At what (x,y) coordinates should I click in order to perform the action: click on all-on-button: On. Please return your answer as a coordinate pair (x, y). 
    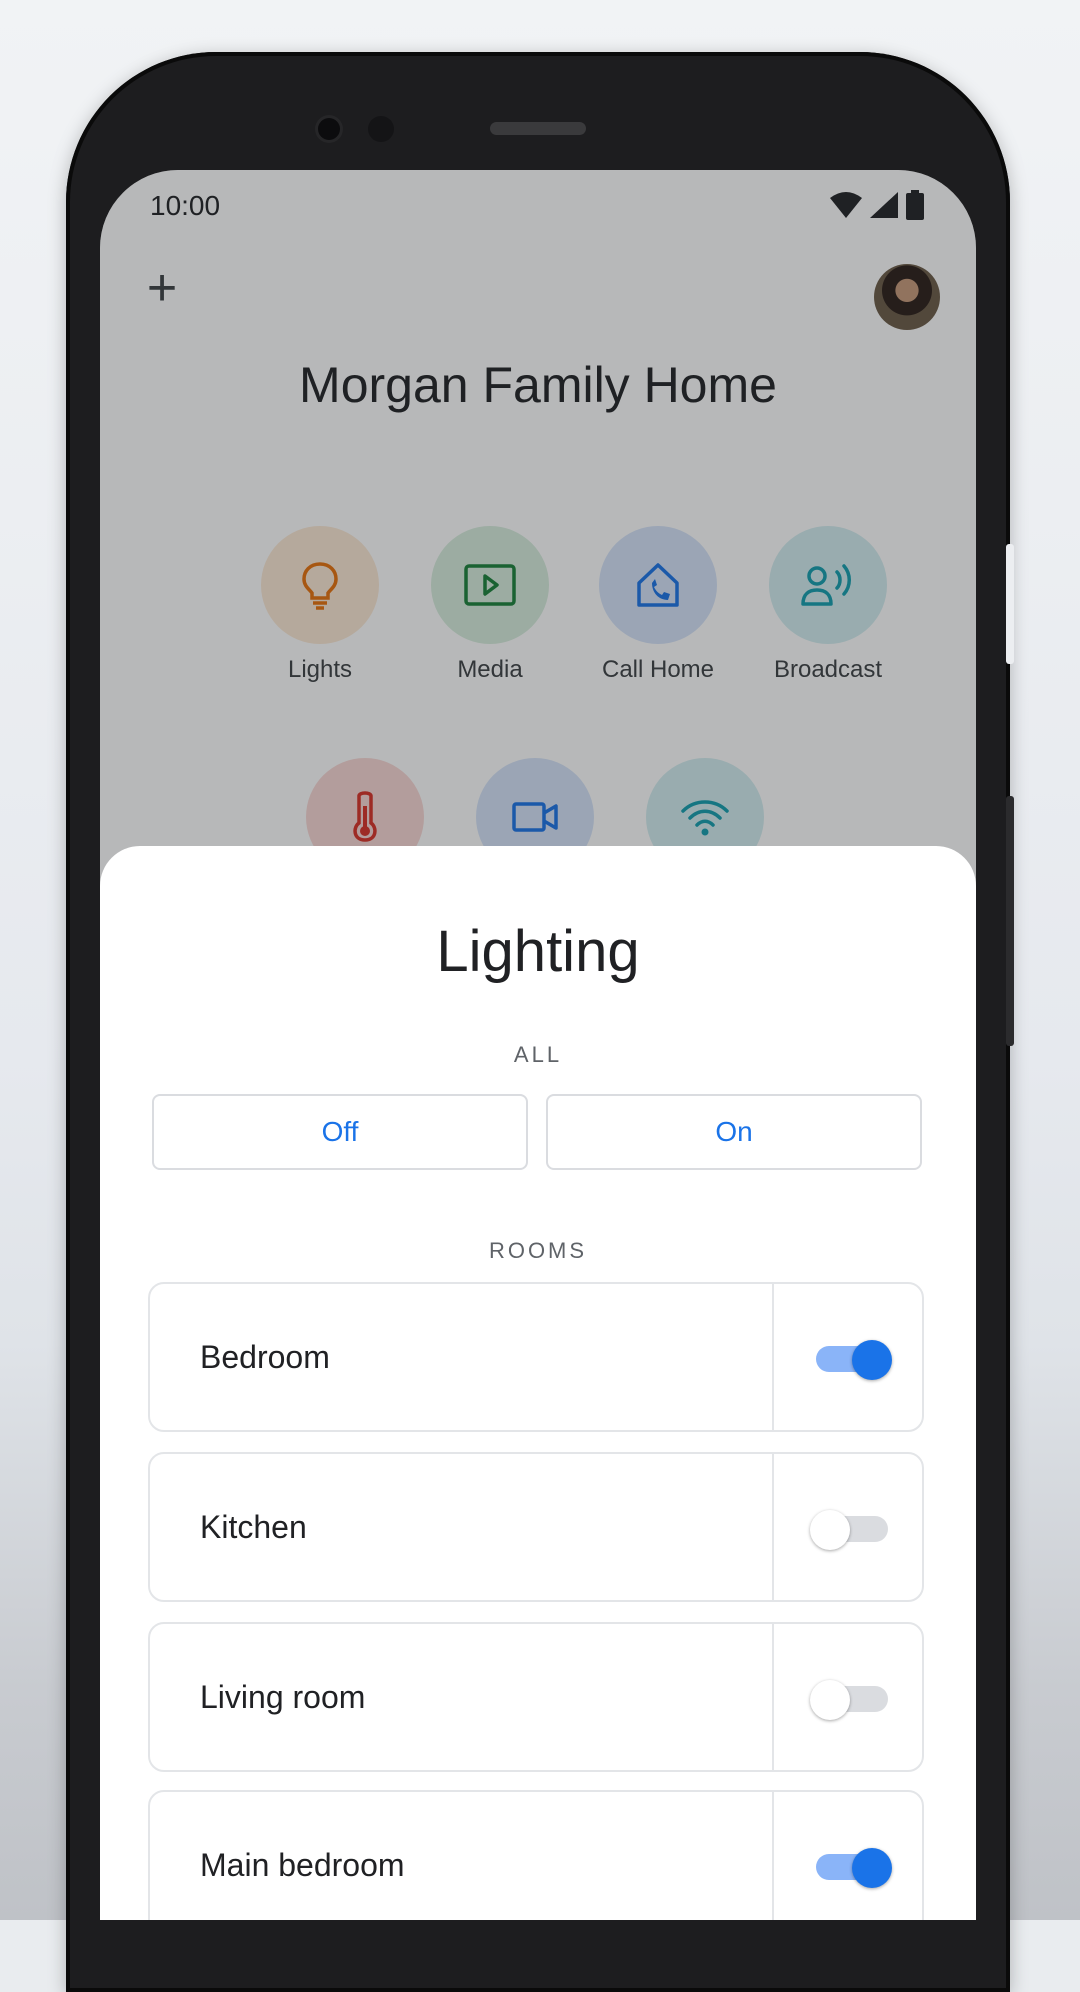
    Looking at the image, I should click on (734, 1132).